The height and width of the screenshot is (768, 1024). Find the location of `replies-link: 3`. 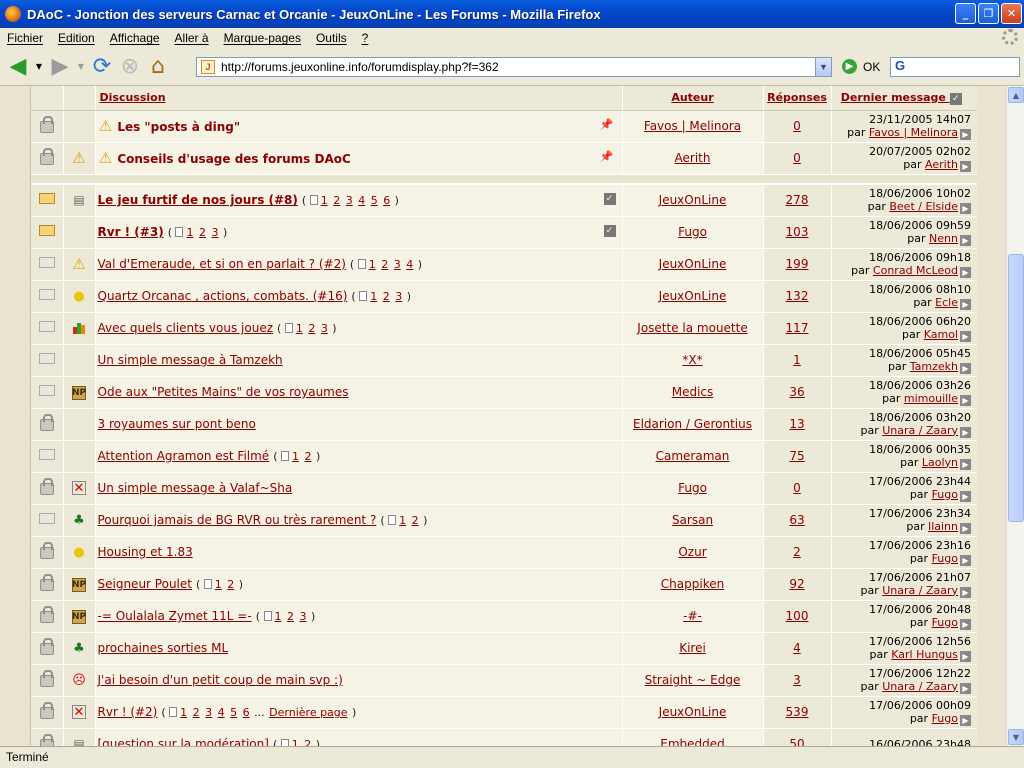

replies-link: 3 is located at coordinates (797, 680).